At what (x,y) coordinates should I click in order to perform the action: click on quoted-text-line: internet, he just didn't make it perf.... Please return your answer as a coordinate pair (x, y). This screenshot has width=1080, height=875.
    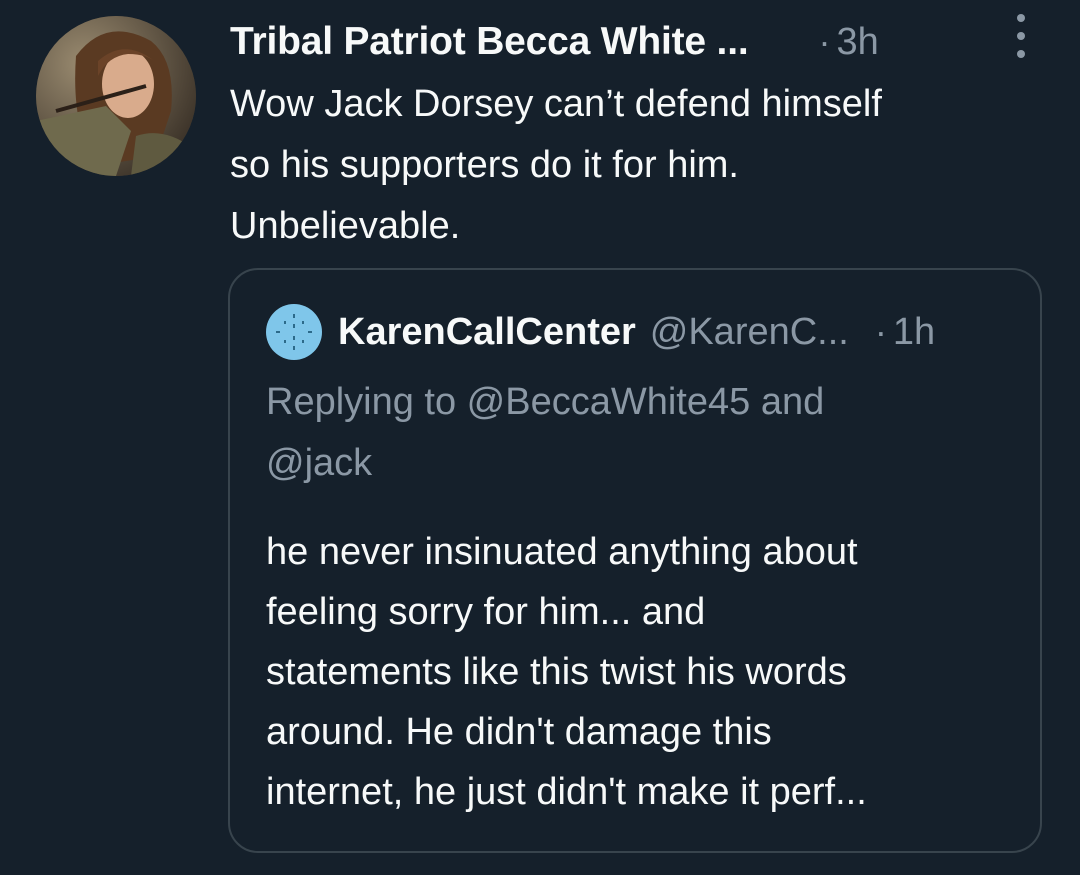
    Looking at the image, I should click on (566, 792).